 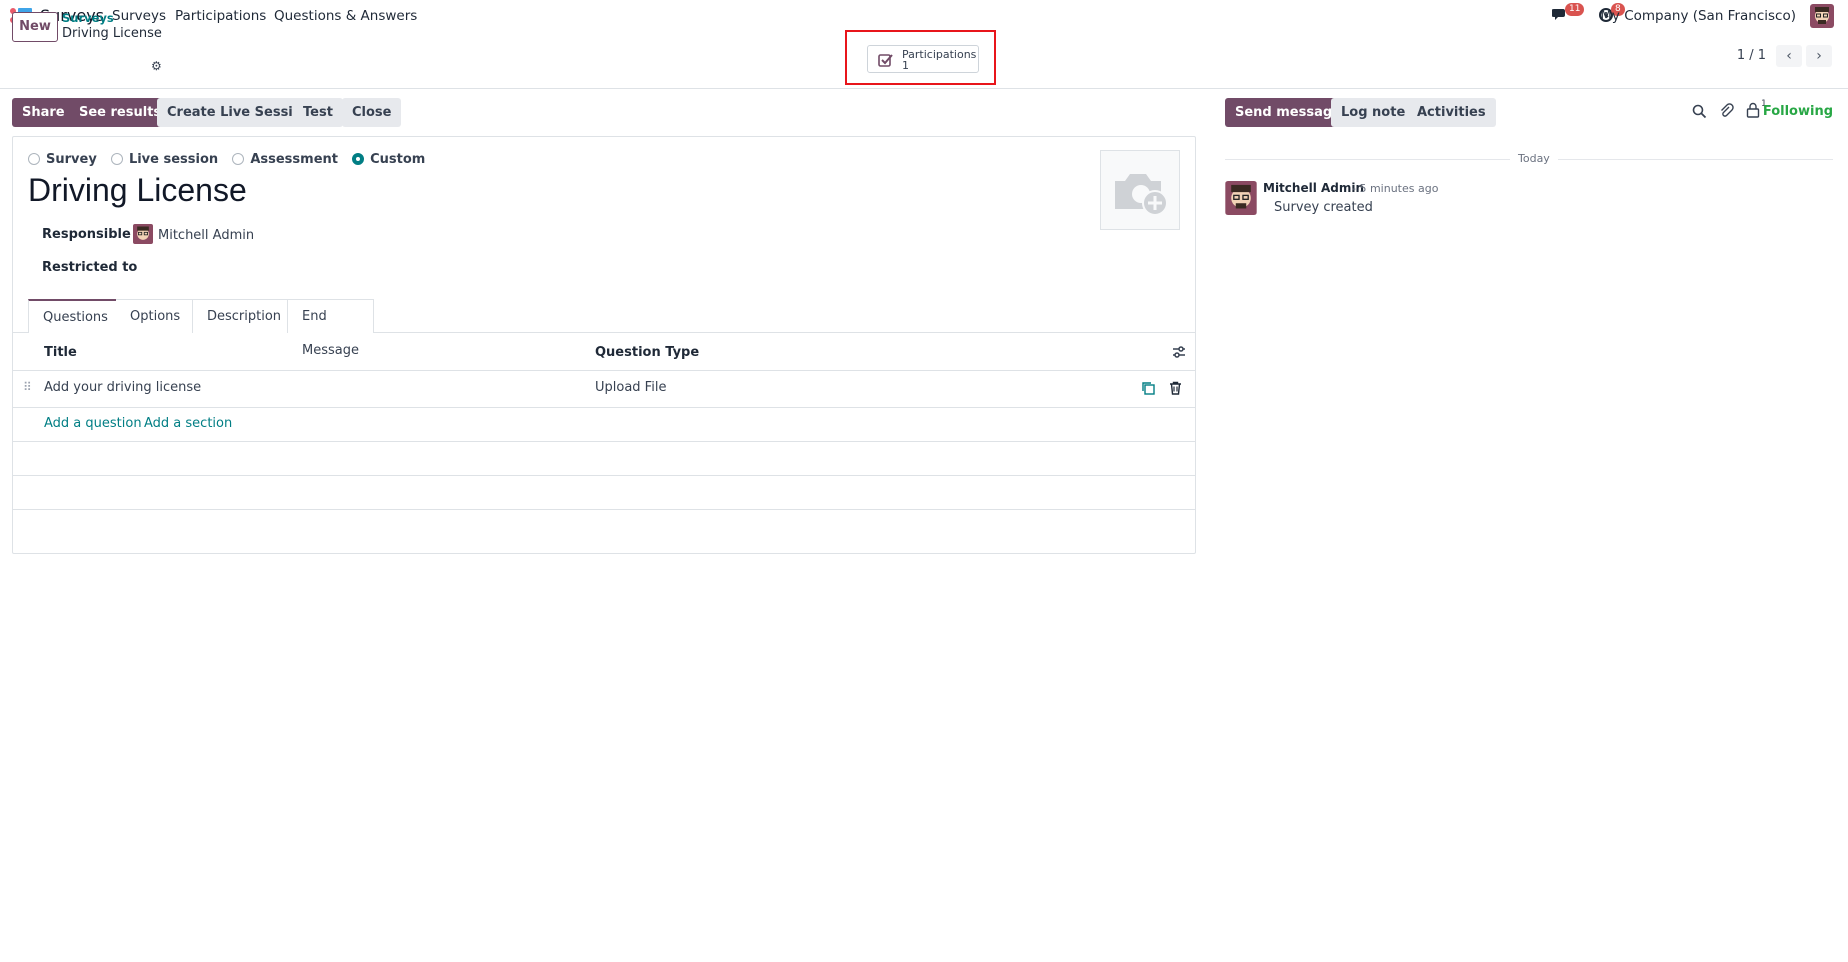 What do you see at coordinates (1313, 188) in the screenshot?
I see `message-author: Mitchell Admin` at bounding box center [1313, 188].